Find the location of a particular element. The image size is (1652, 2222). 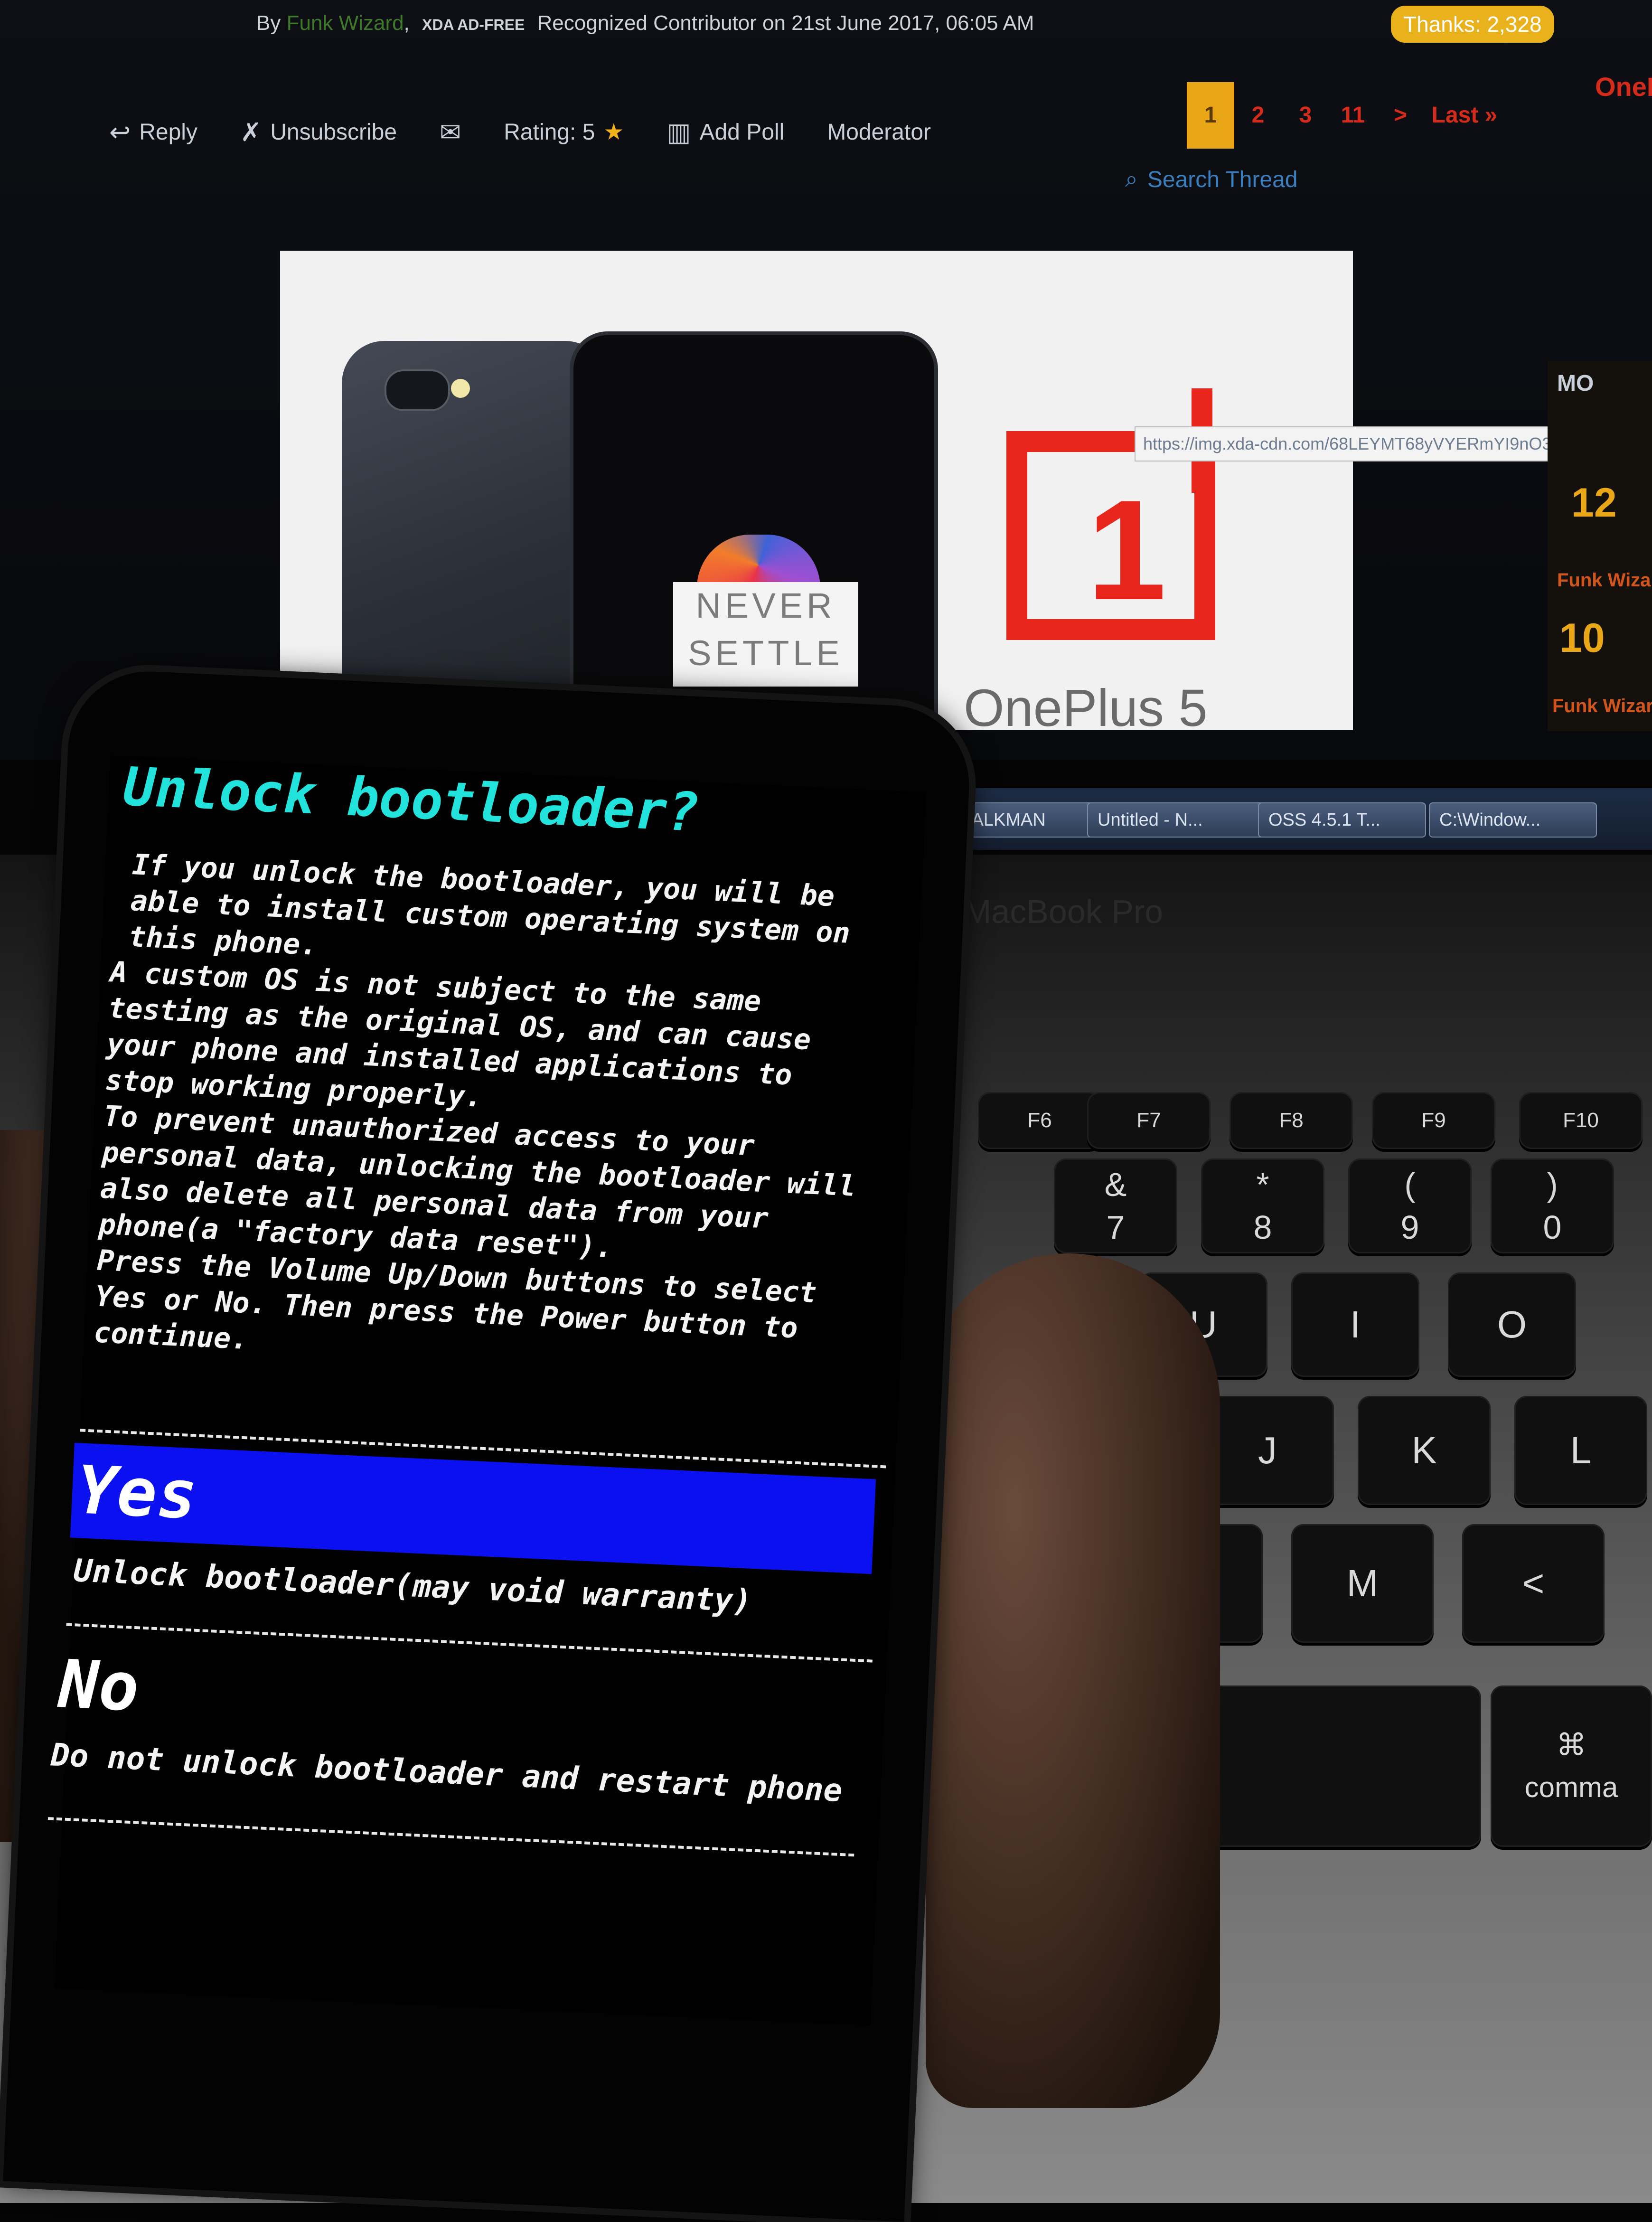

moderator-button: Moderator is located at coordinates (879, 132).